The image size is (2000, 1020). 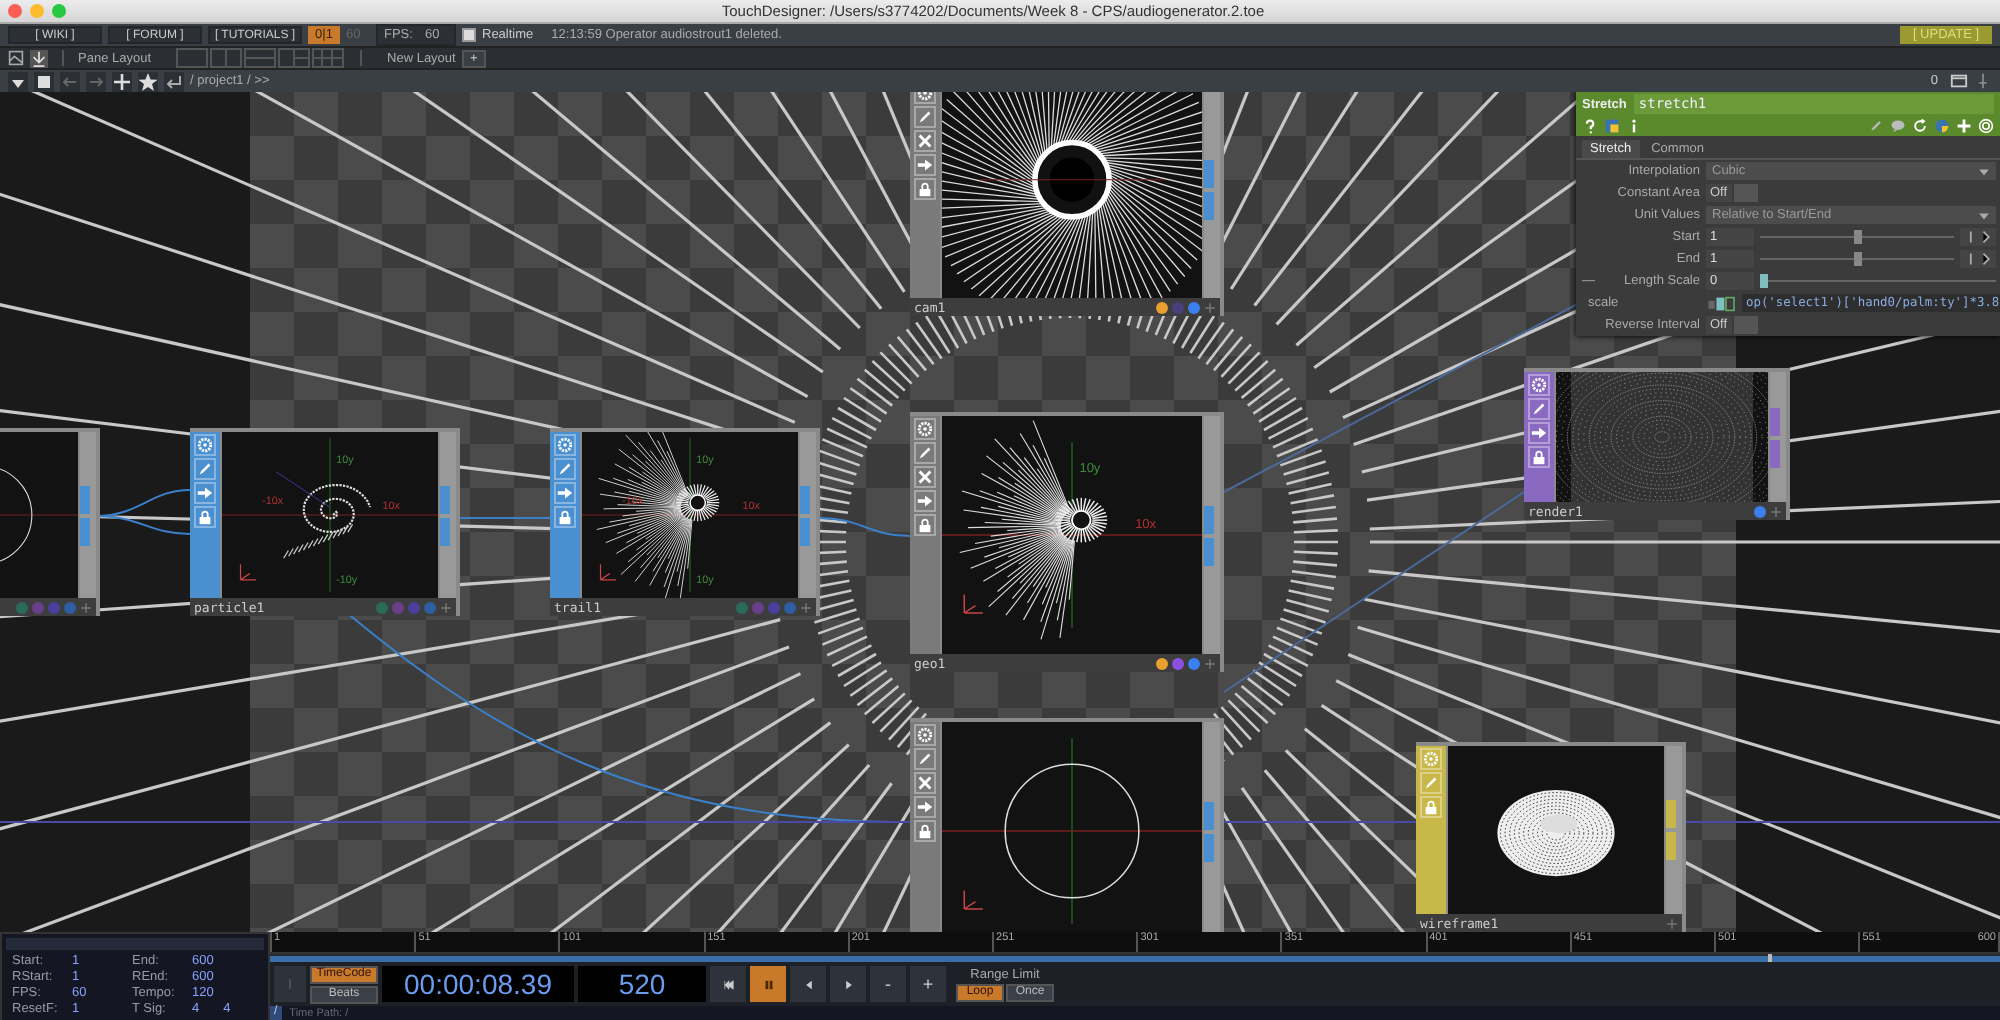 I want to click on circle-render-drawing, so click(x=39, y=515).